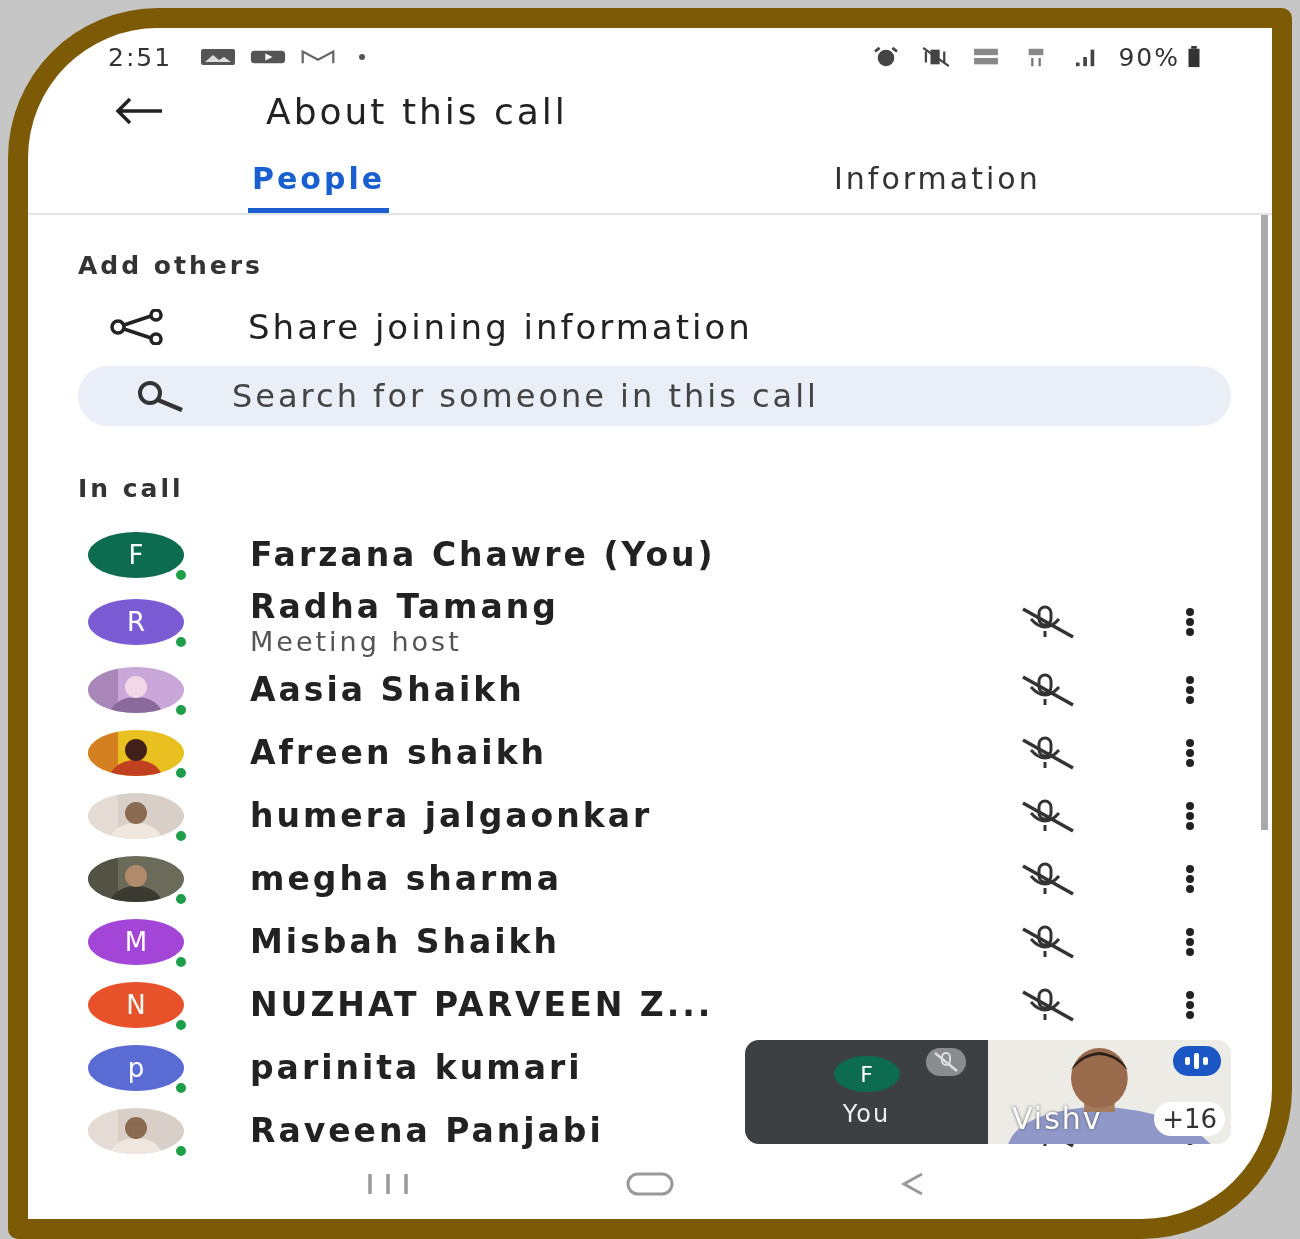  I want to click on participant-name: Misbah Shaikh, so click(405, 941).